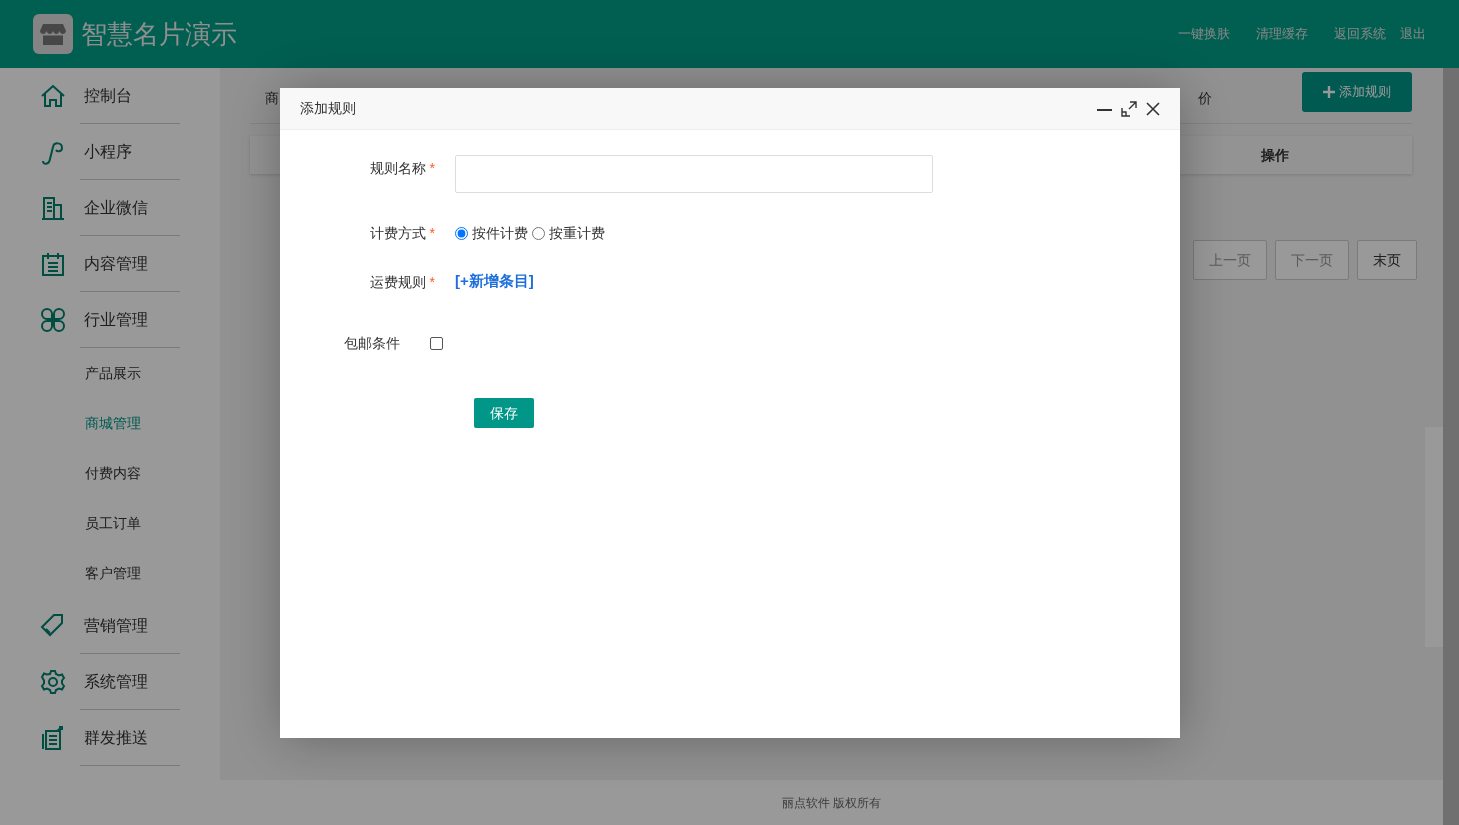  What do you see at coordinates (116, 320) in the screenshot?
I see `sidebar-item: 行业管理` at bounding box center [116, 320].